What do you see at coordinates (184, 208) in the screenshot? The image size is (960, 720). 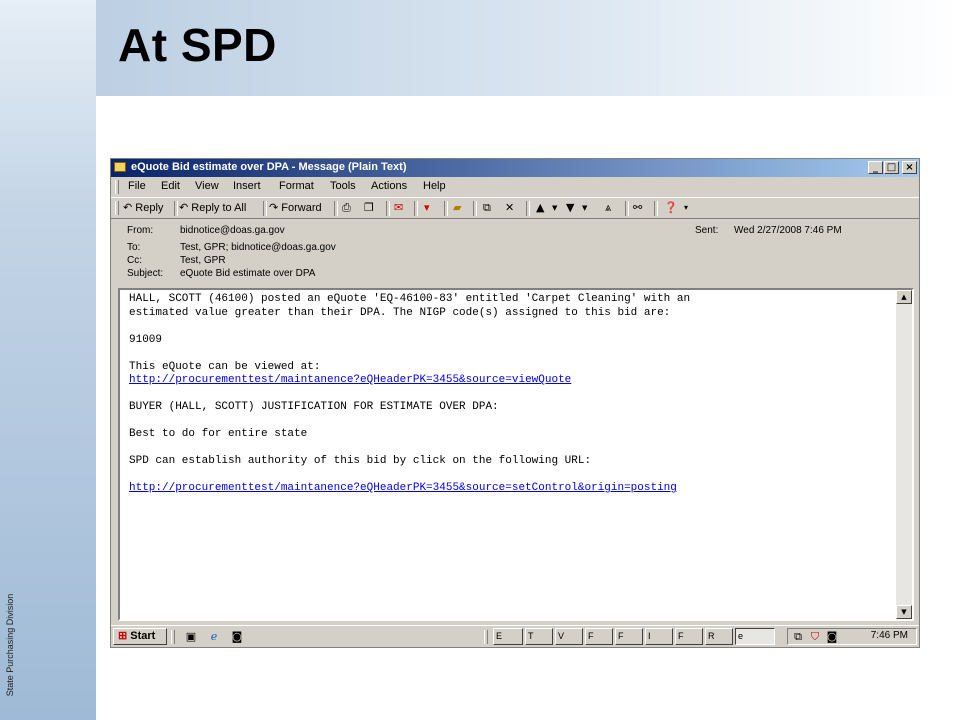 I see `reply-all-icon: ↶` at bounding box center [184, 208].